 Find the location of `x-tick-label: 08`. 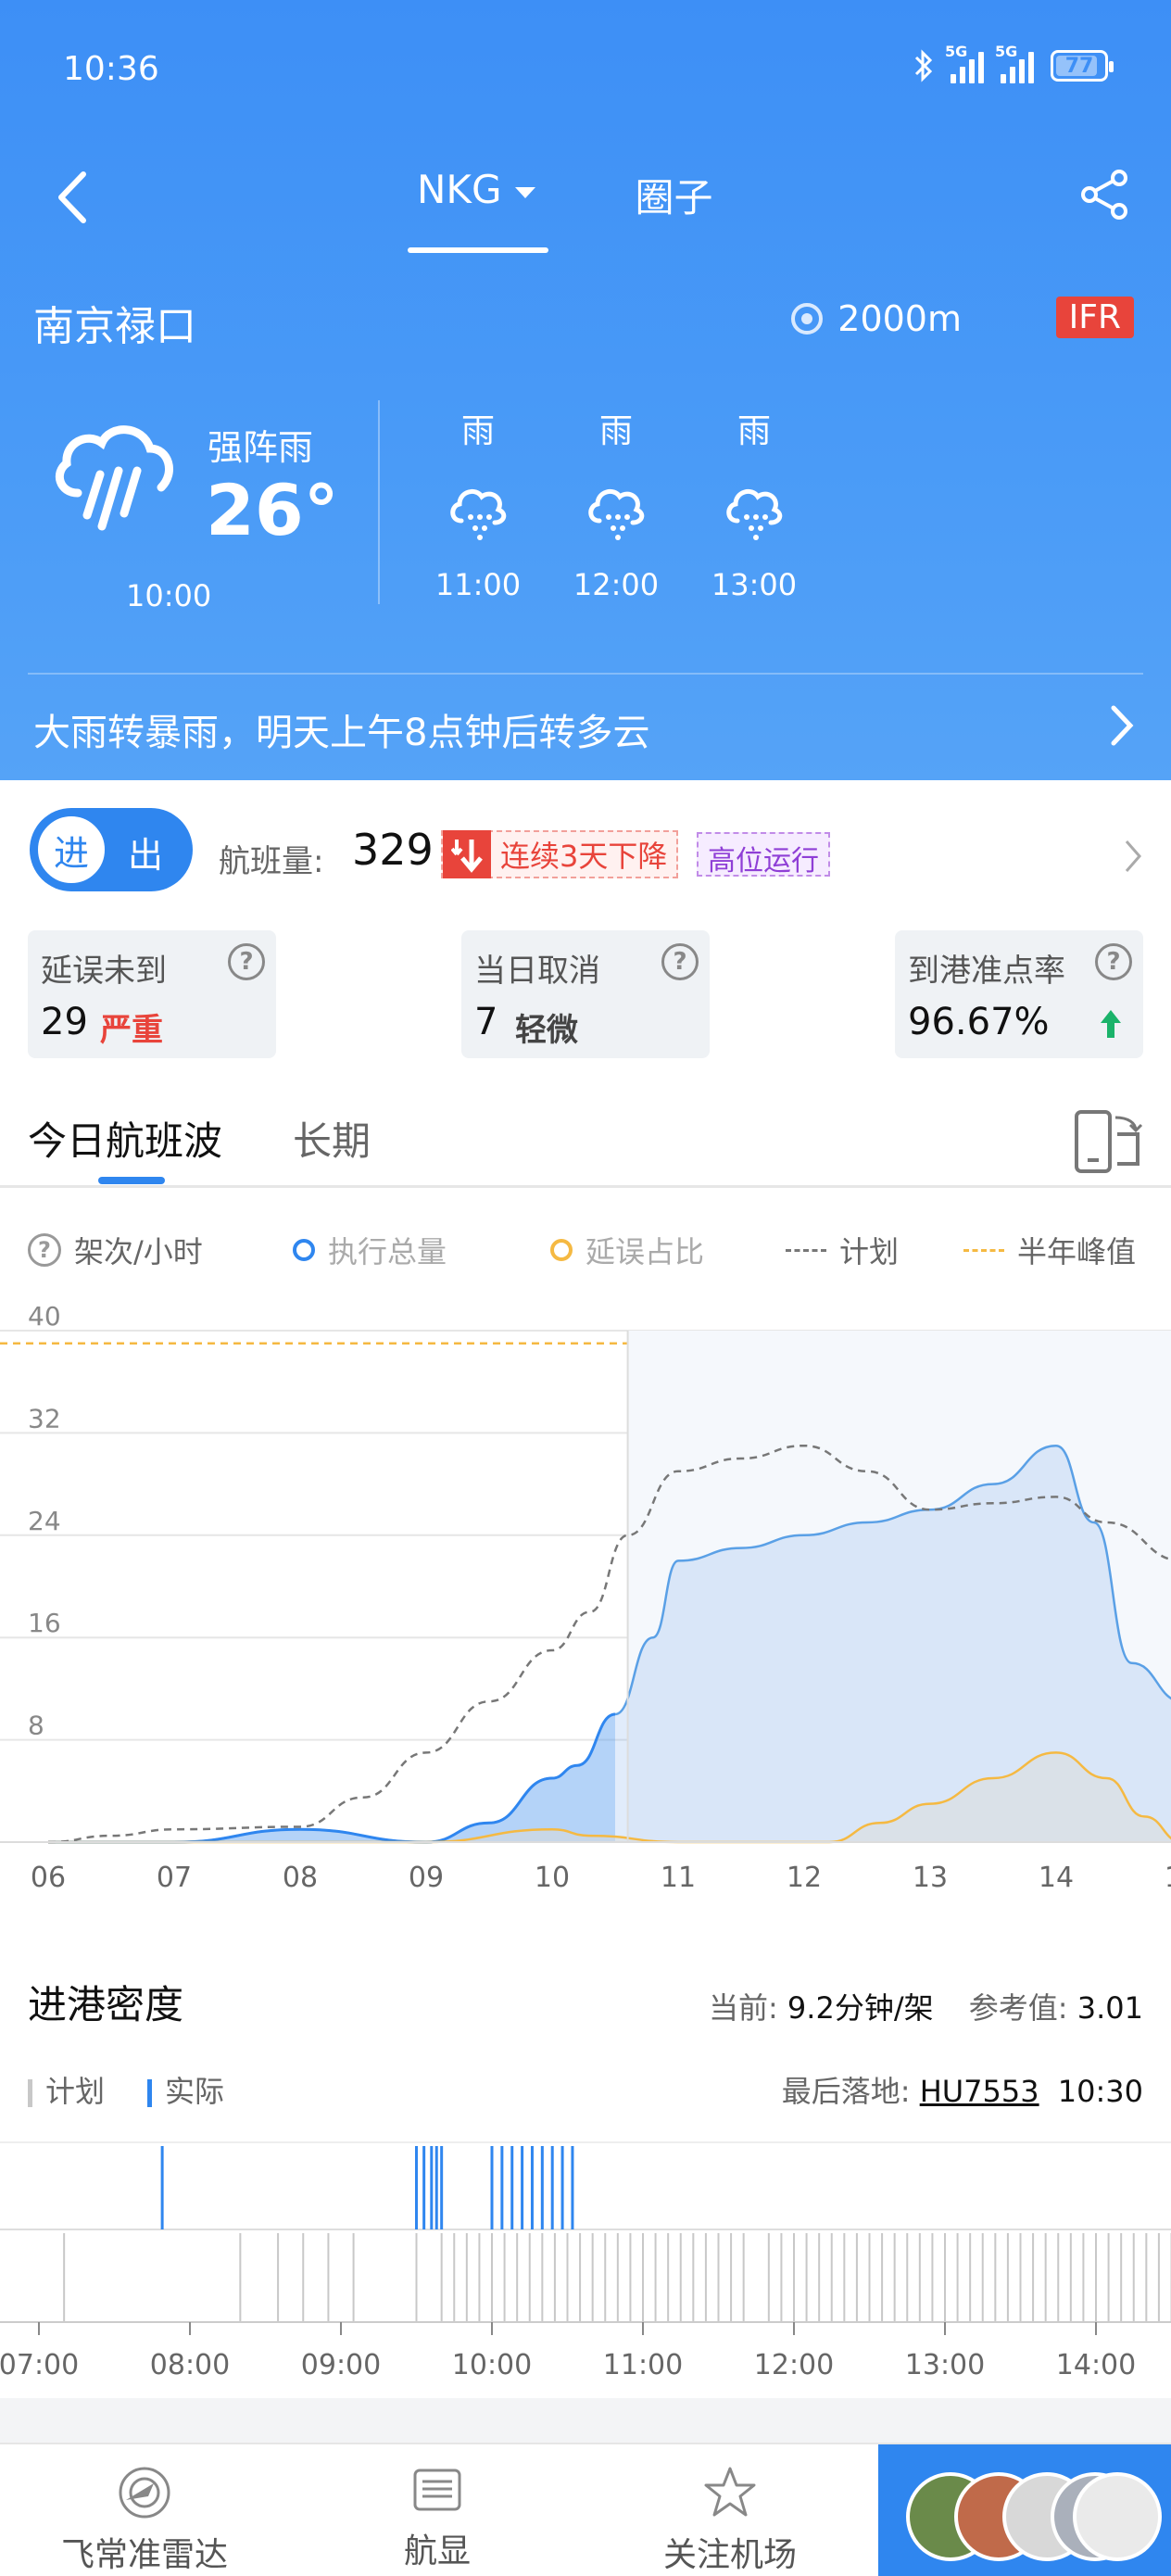

x-tick-label: 08 is located at coordinates (300, 1878).